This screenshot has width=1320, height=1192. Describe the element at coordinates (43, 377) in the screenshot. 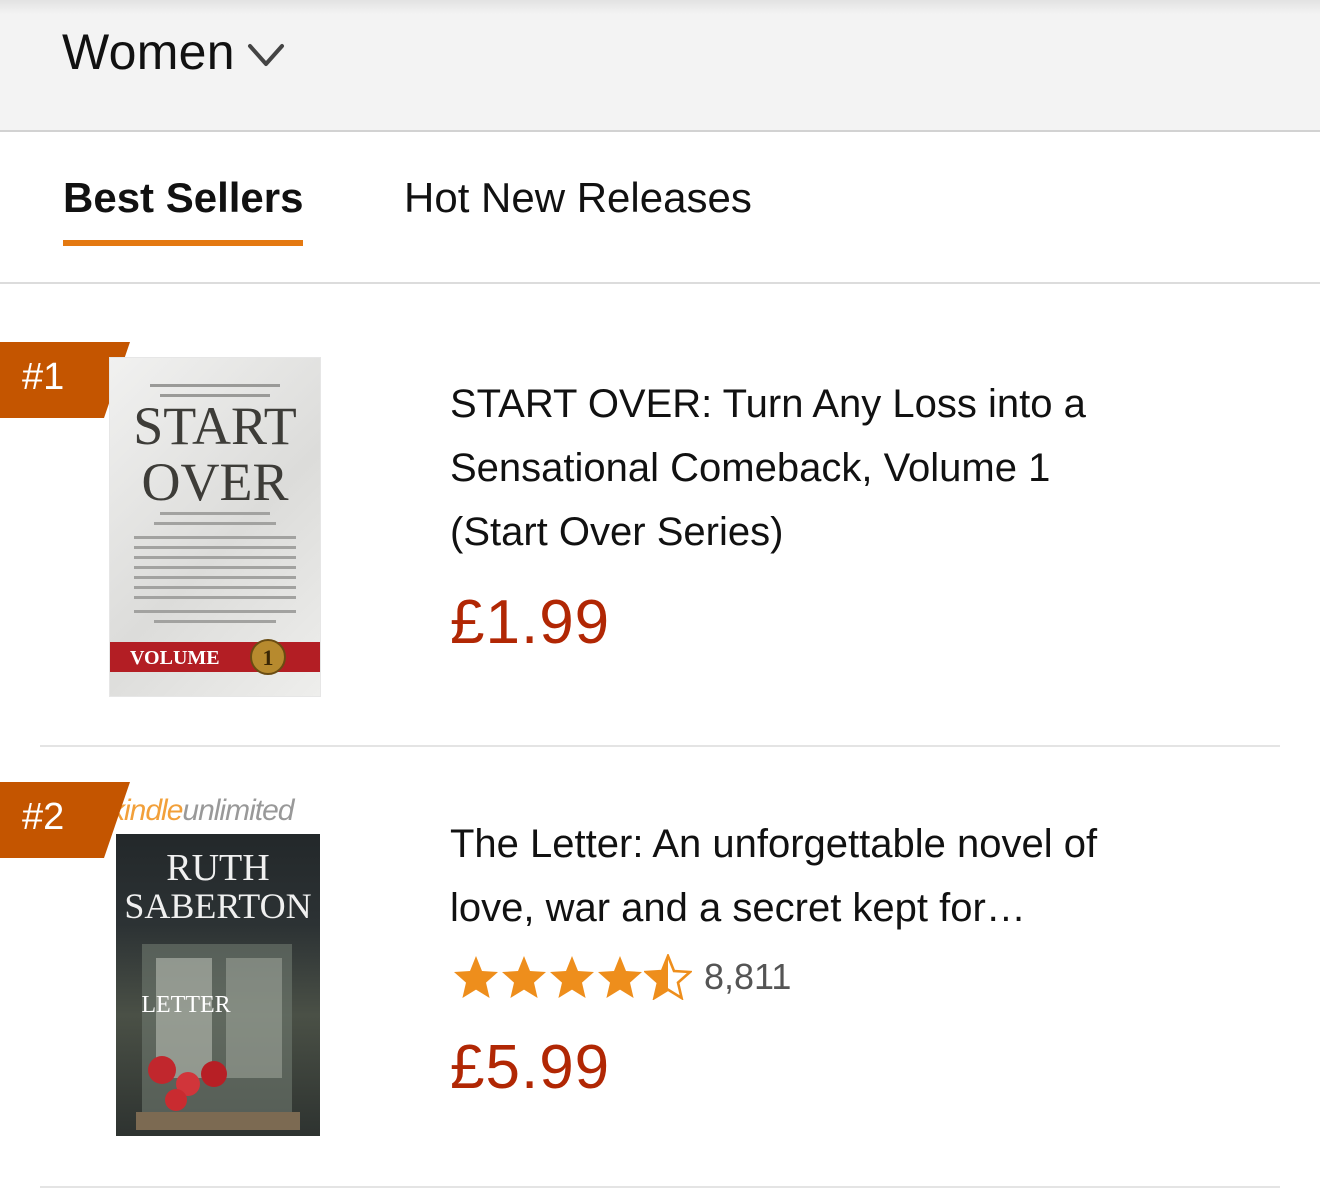

I see `rank-number: #1` at that location.